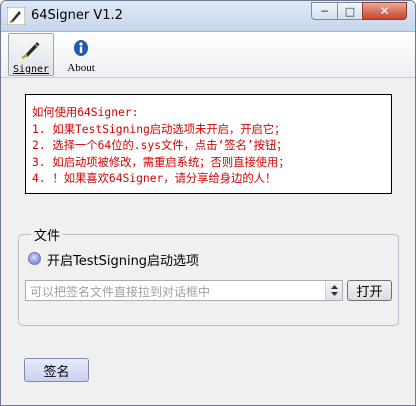 The height and width of the screenshot is (406, 416). Describe the element at coordinates (160, 145) in the screenshot. I see `instruction-line-2: 2. 选择一个64位的.sys文件，点击‘签名’按钮；` at that location.